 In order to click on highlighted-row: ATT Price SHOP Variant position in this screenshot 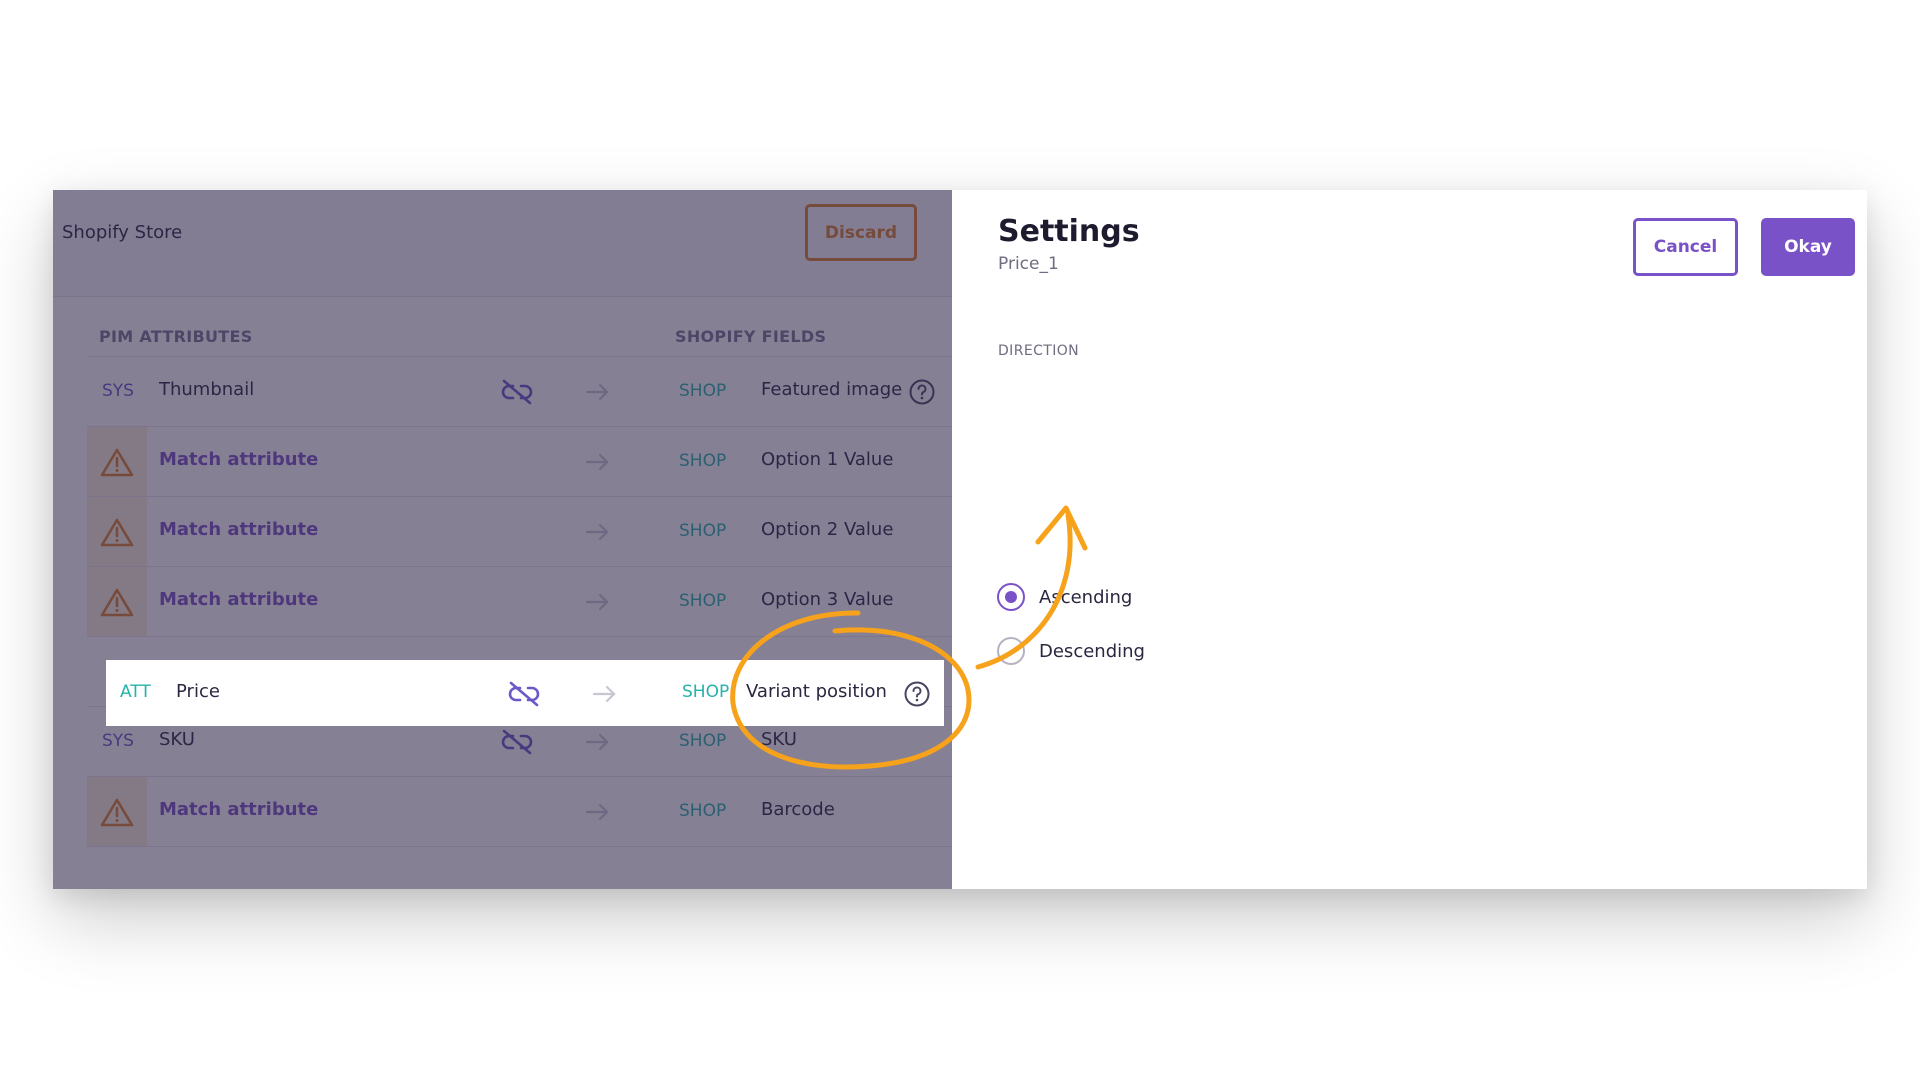, I will do `click(525, 693)`.